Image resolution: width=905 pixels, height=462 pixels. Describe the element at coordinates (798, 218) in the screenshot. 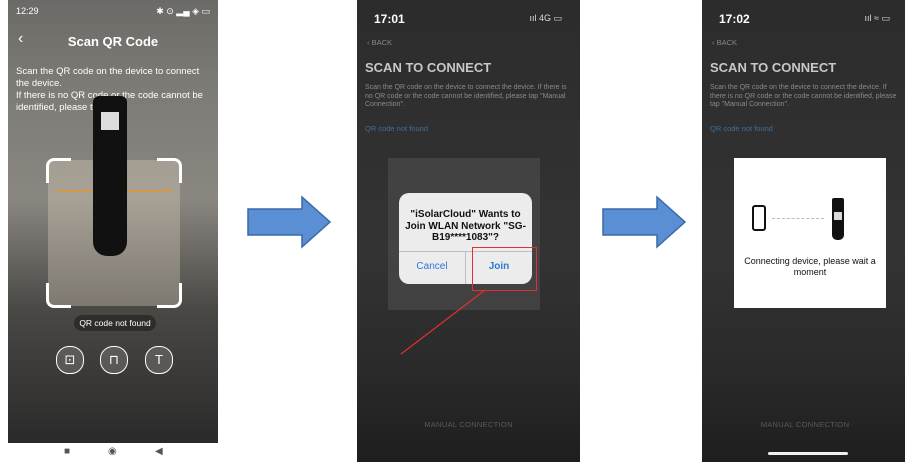

I see `connection-dots` at that location.